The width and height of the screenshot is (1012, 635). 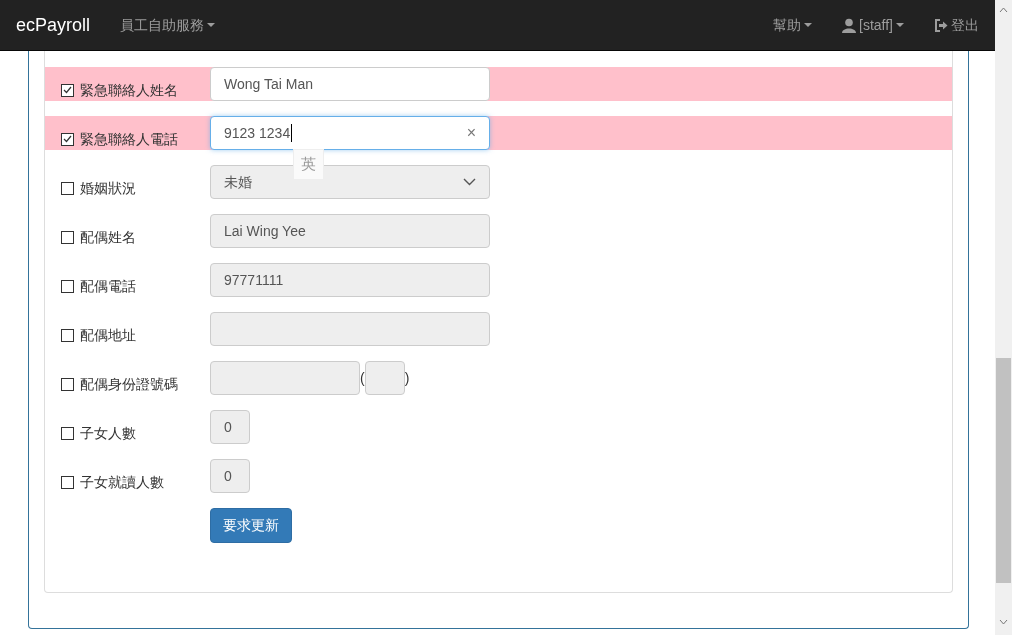 What do you see at coordinates (362, 378) in the screenshot?
I see `paren-text: (` at bounding box center [362, 378].